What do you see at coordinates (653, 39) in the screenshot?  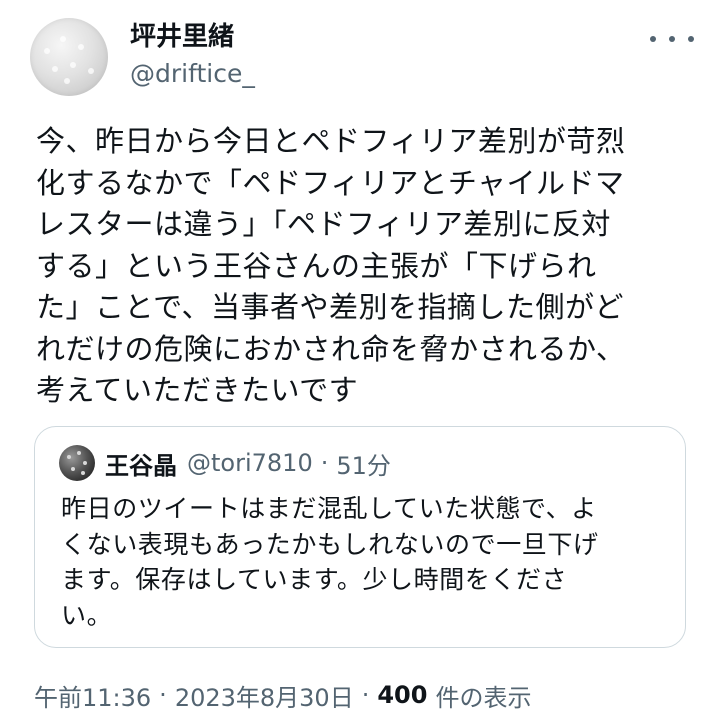 I see `more-horizontal-icon` at bounding box center [653, 39].